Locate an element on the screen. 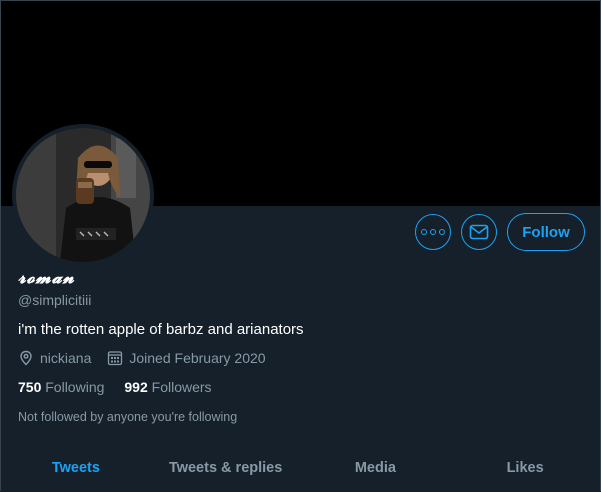 The height and width of the screenshot is (492, 601). user-handle: @simplicitiii is located at coordinates (55, 300).